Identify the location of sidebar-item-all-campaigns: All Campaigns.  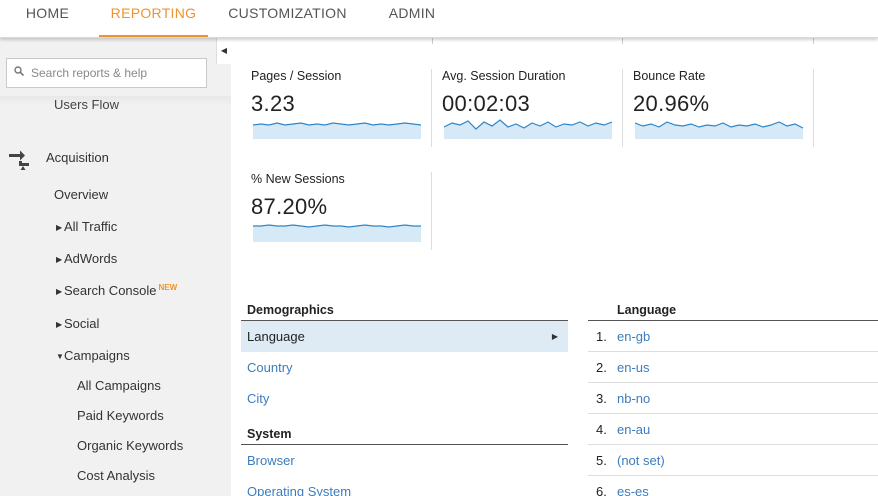
(119, 385).